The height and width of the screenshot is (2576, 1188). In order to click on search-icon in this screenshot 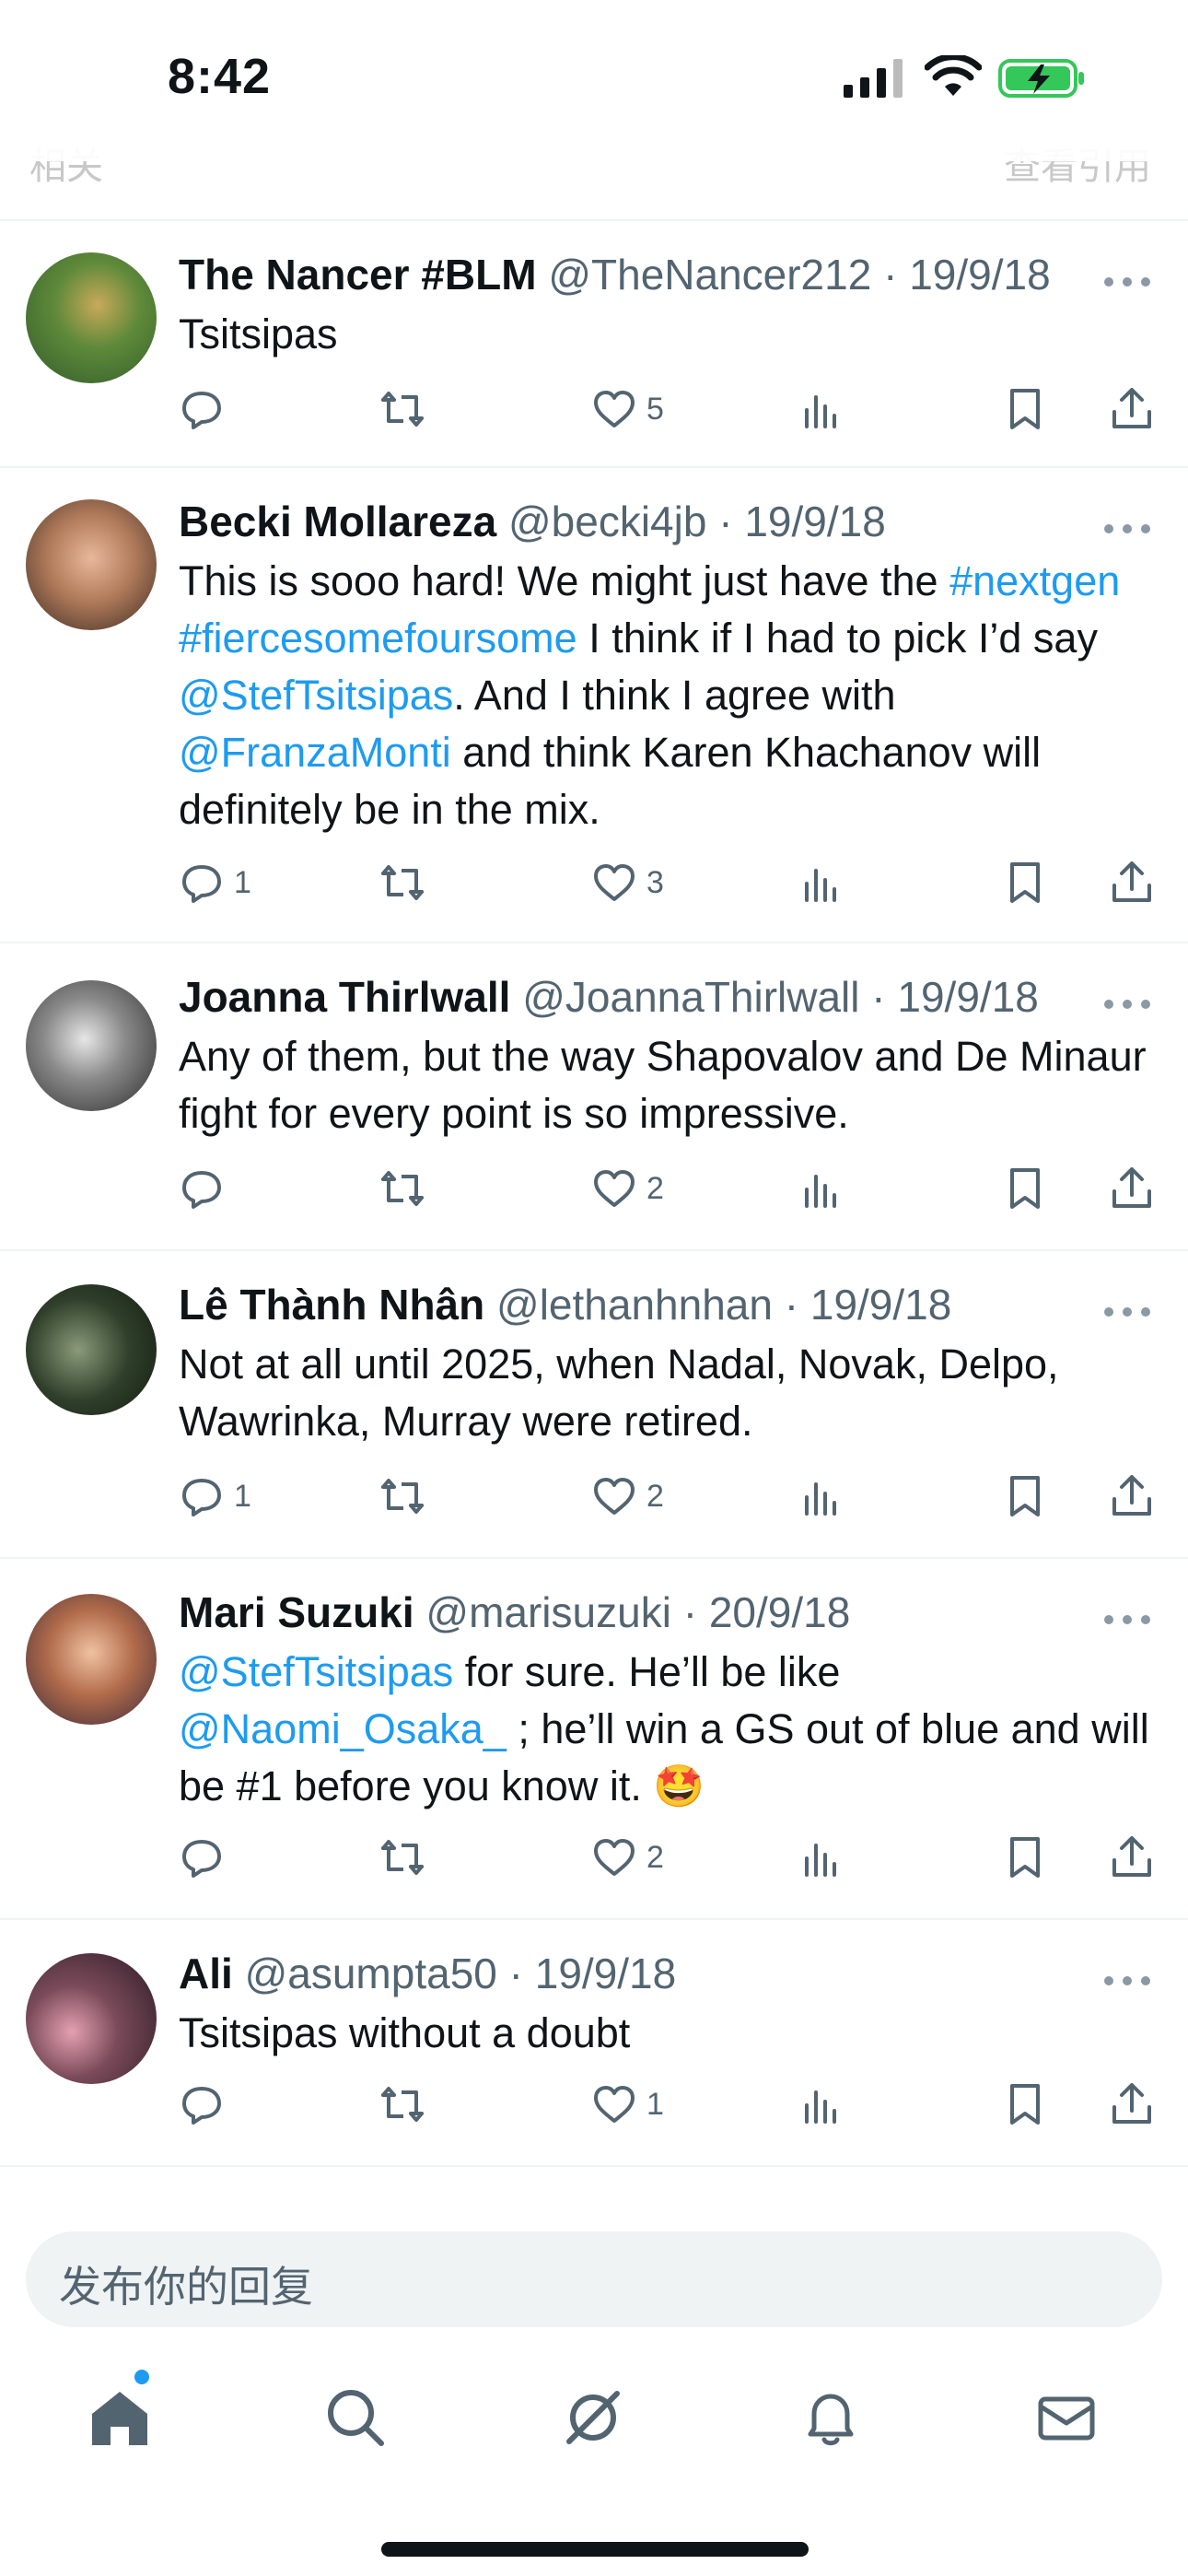, I will do `click(355, 2417)`.